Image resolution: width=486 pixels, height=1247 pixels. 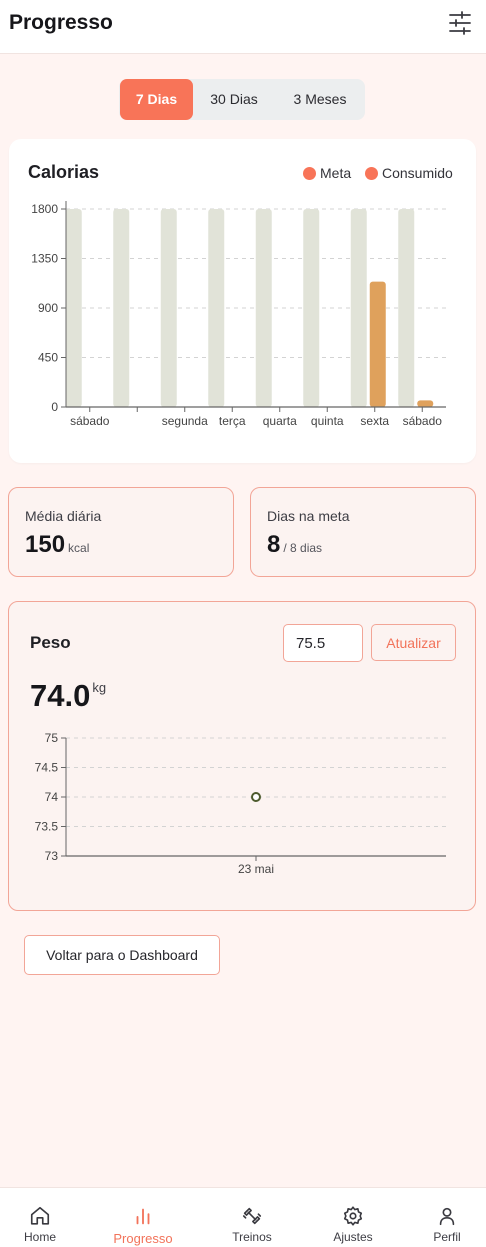 I want to click on stat-unit: kcal, so click(x=79, y=548).